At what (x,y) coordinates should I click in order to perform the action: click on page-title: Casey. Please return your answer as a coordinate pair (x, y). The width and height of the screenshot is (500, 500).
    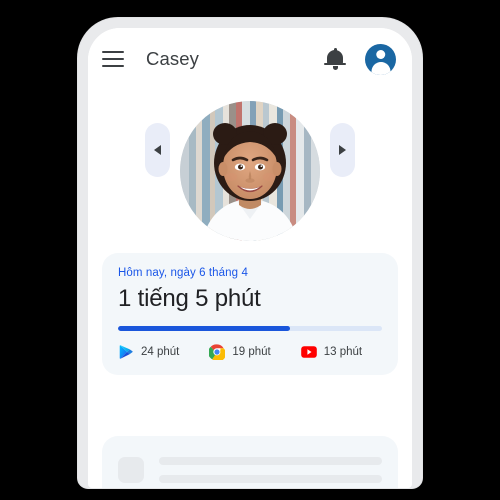
    Looking at the image, I should click on (172, 58).